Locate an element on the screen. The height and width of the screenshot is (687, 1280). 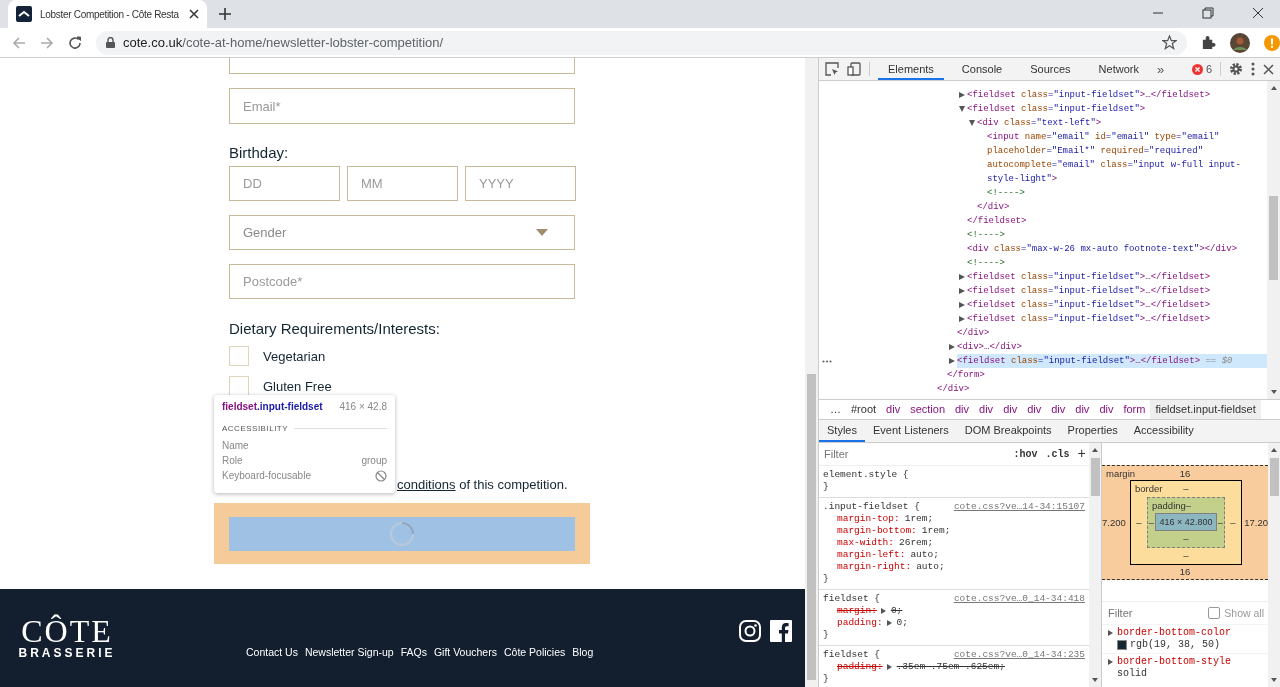
checkbox-label: Show all is located at coordinates (1244, 613).